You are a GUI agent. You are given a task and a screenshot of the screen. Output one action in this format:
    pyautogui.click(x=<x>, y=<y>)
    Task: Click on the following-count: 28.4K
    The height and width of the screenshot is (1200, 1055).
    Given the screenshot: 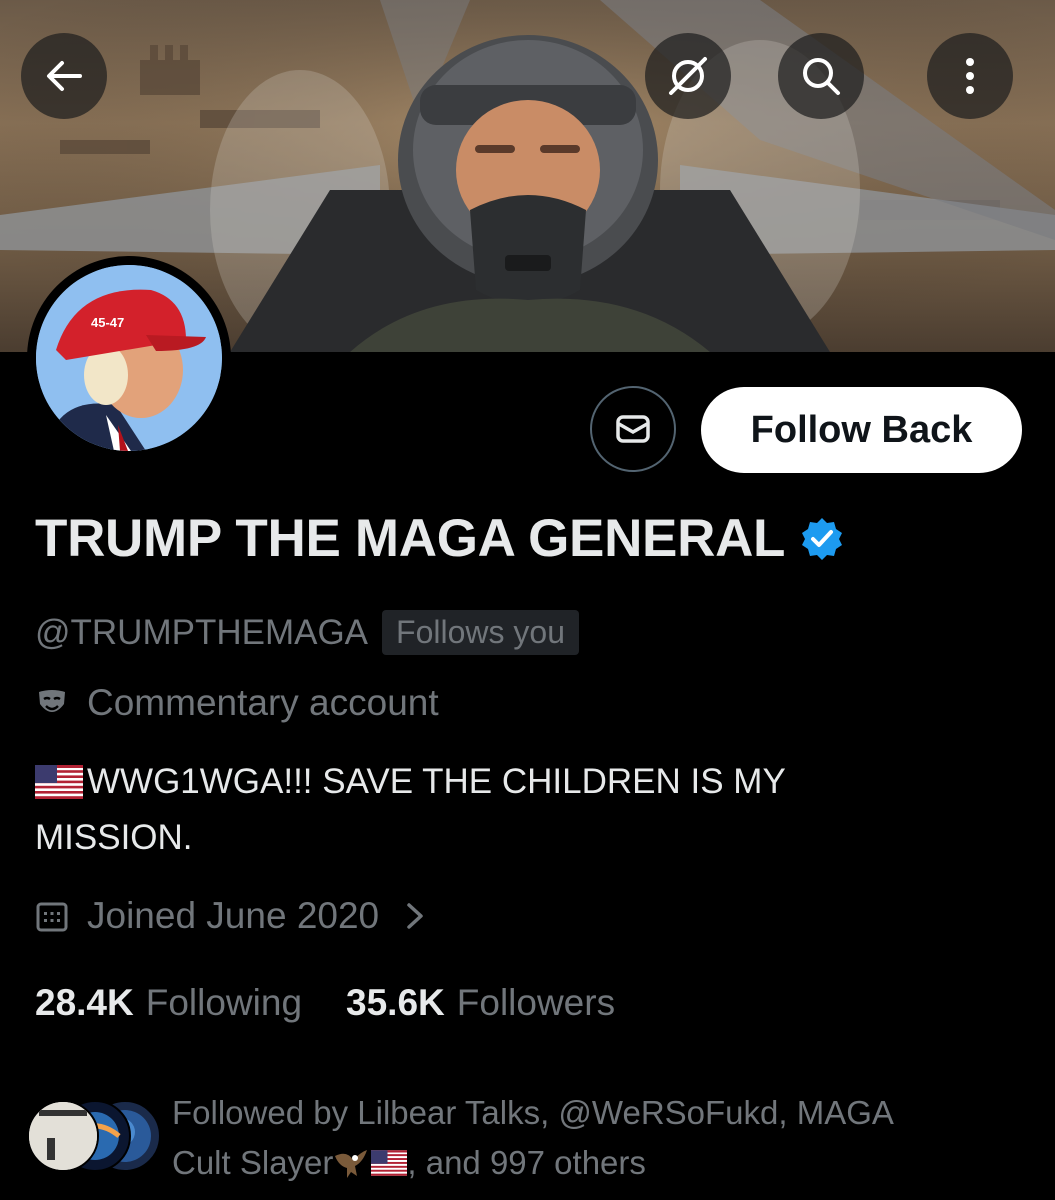 What is the action you would take?
    pyautogui.click(x=84, y=1002)
    